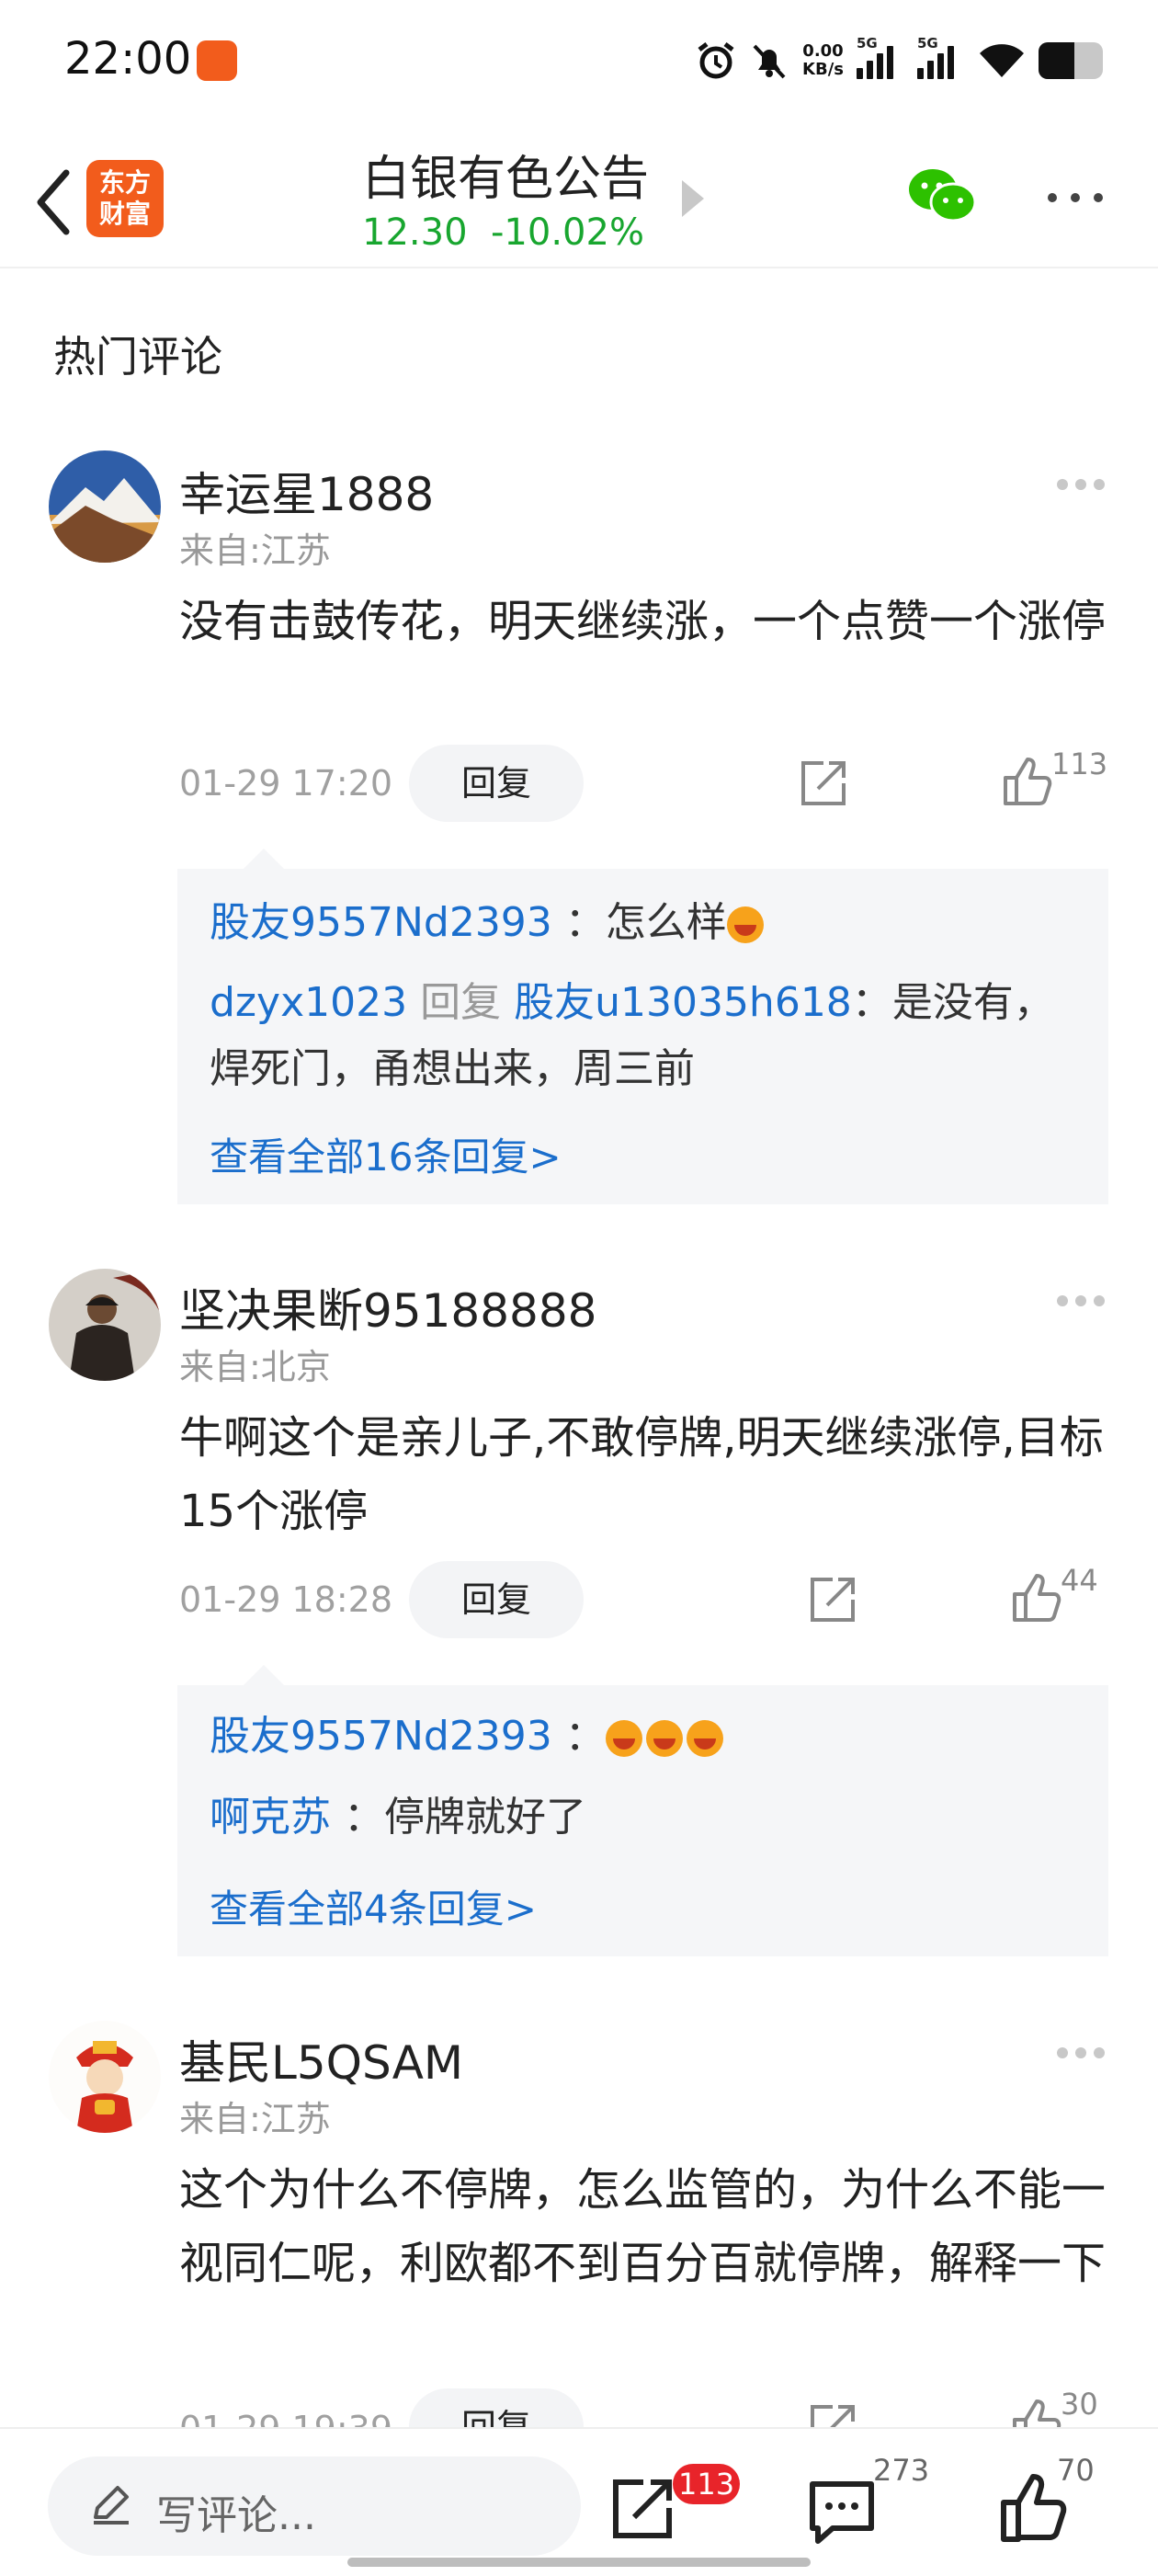 Image resolution: width=1158 pixels, height=2576 pixels. I want to click on stock-name: 白银有色公告, so click(506, 174).